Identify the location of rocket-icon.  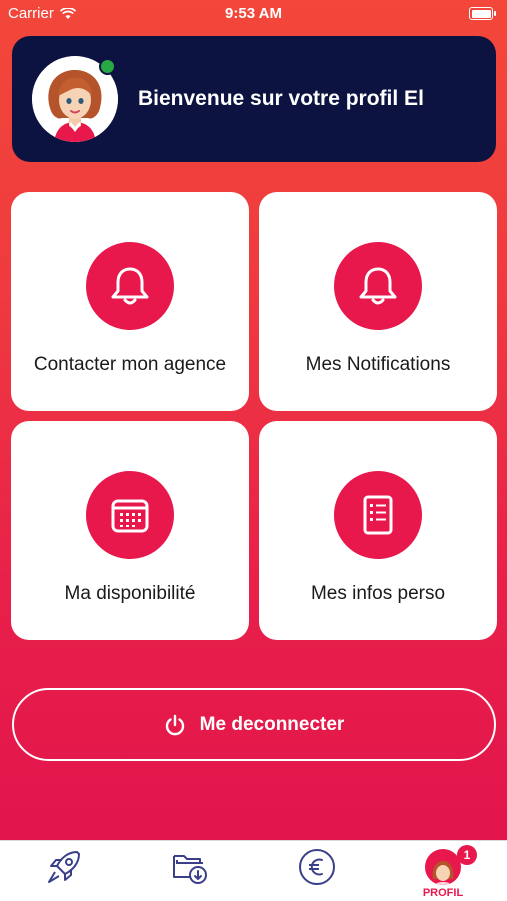
(64, 867).